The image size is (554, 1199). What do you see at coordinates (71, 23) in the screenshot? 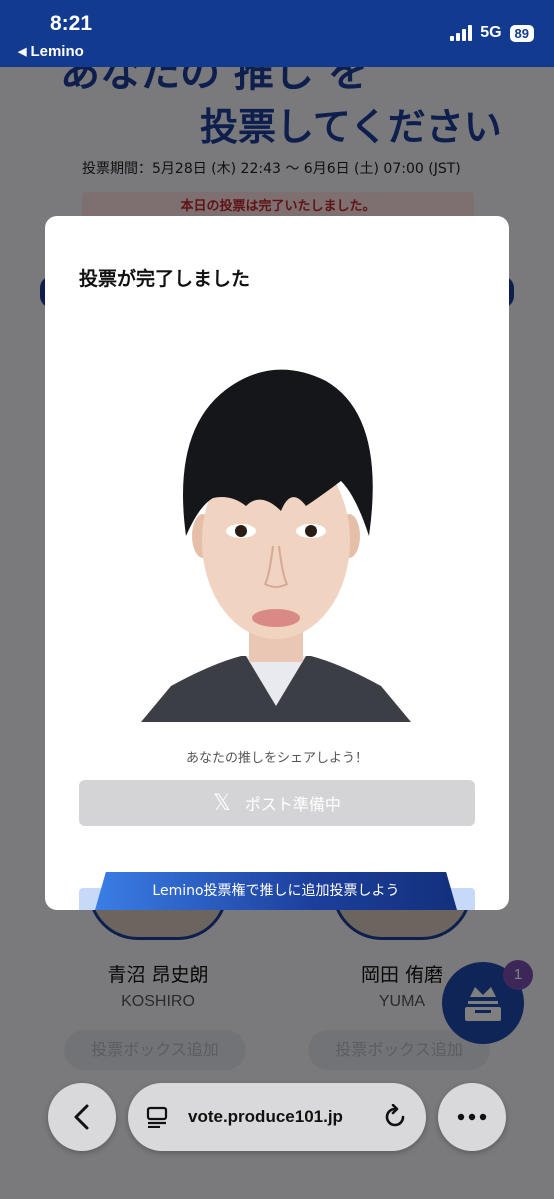
I see `status-time: 8:21` at bounding box center [71, 23].